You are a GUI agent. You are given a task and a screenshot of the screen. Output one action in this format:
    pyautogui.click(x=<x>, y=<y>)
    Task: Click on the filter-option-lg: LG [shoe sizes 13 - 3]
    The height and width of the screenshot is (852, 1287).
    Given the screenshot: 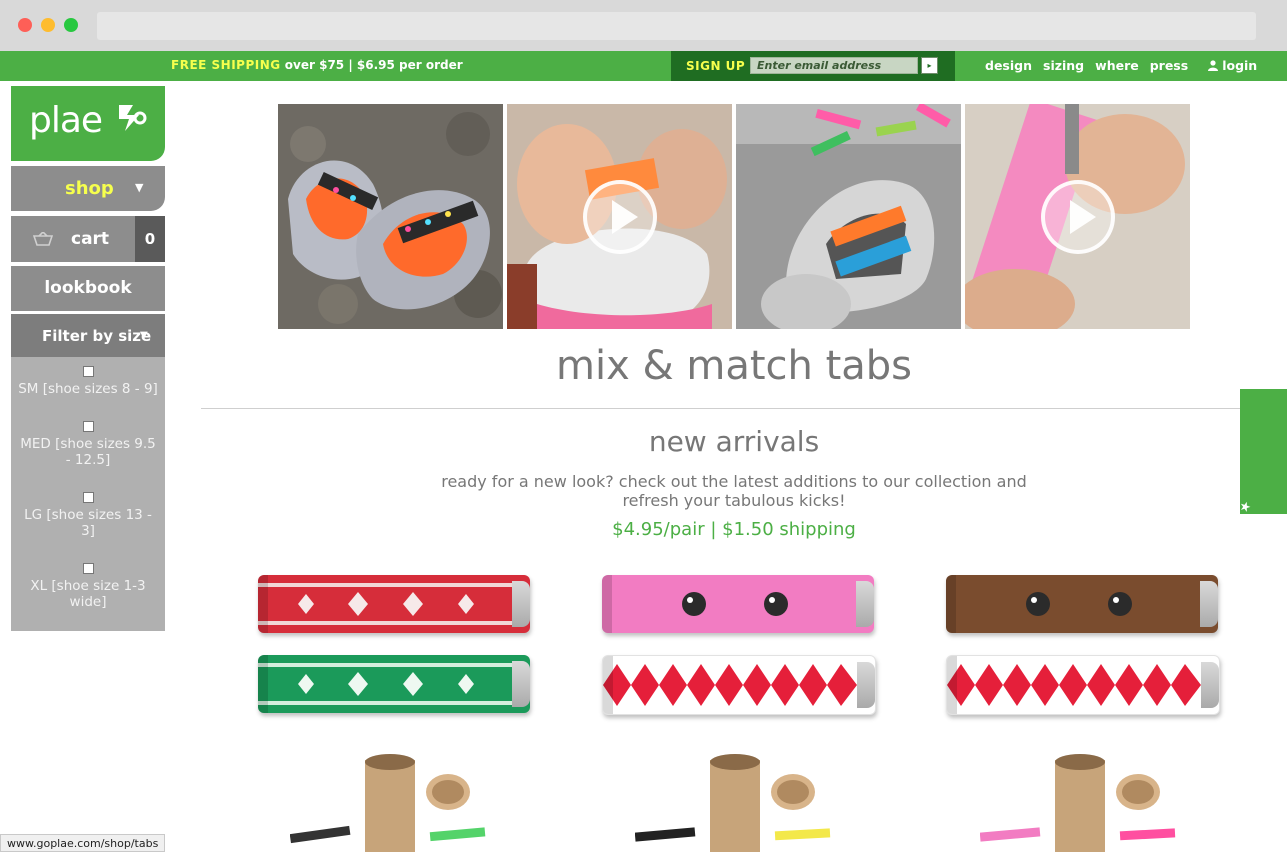 What is the action you would take?
    pyautogui.click(x=88, y=515)
    